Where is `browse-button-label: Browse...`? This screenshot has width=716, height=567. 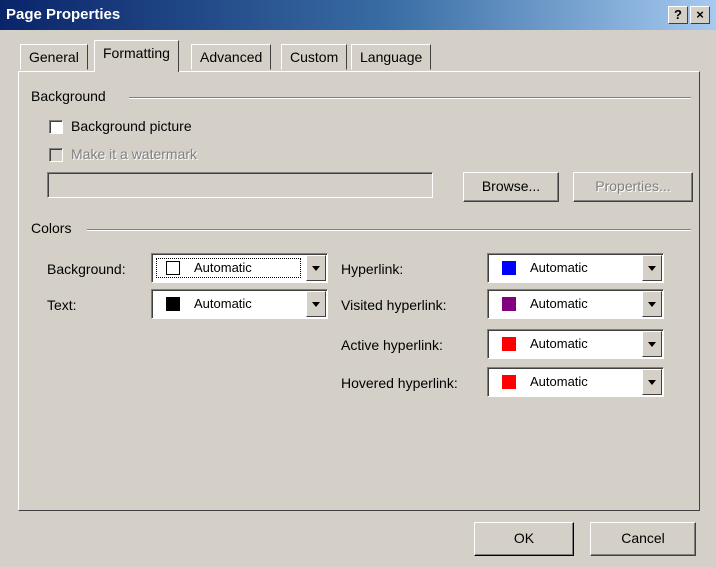 browse-button-label: Browse... is located at coordinates (511, 186).